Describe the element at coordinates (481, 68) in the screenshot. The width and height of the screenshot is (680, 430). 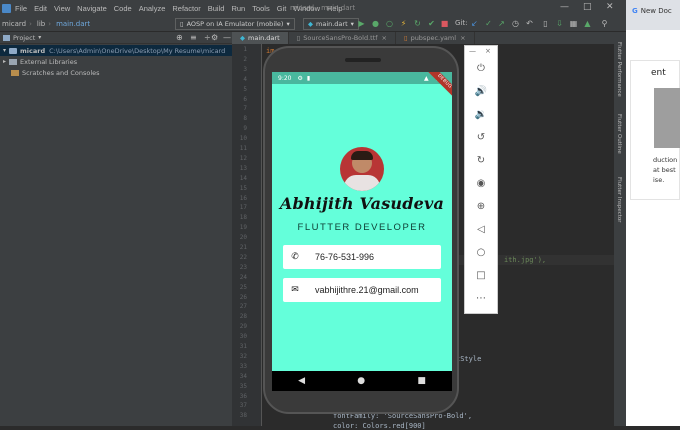
I see `power-icon: ⏻` at that location.